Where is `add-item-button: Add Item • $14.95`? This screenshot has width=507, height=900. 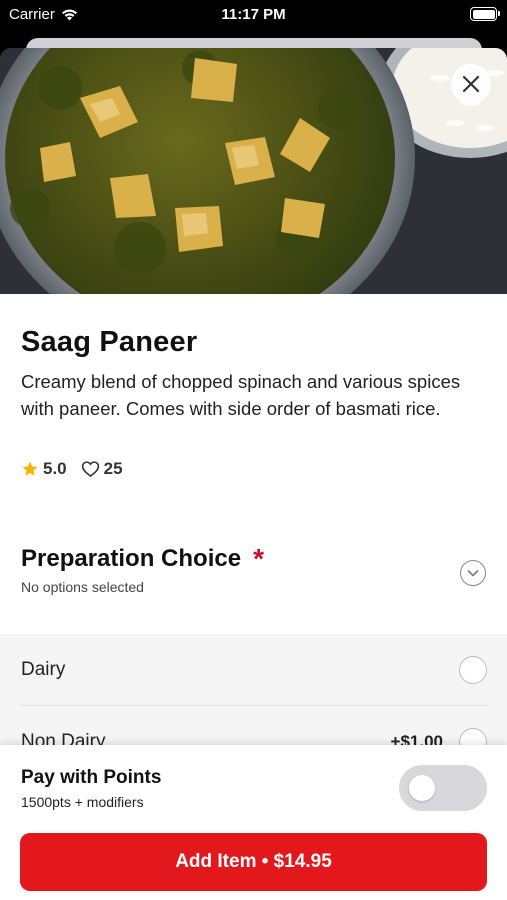
add-item-button: Add Item • $14.95 is located at coordinates (253, 862).